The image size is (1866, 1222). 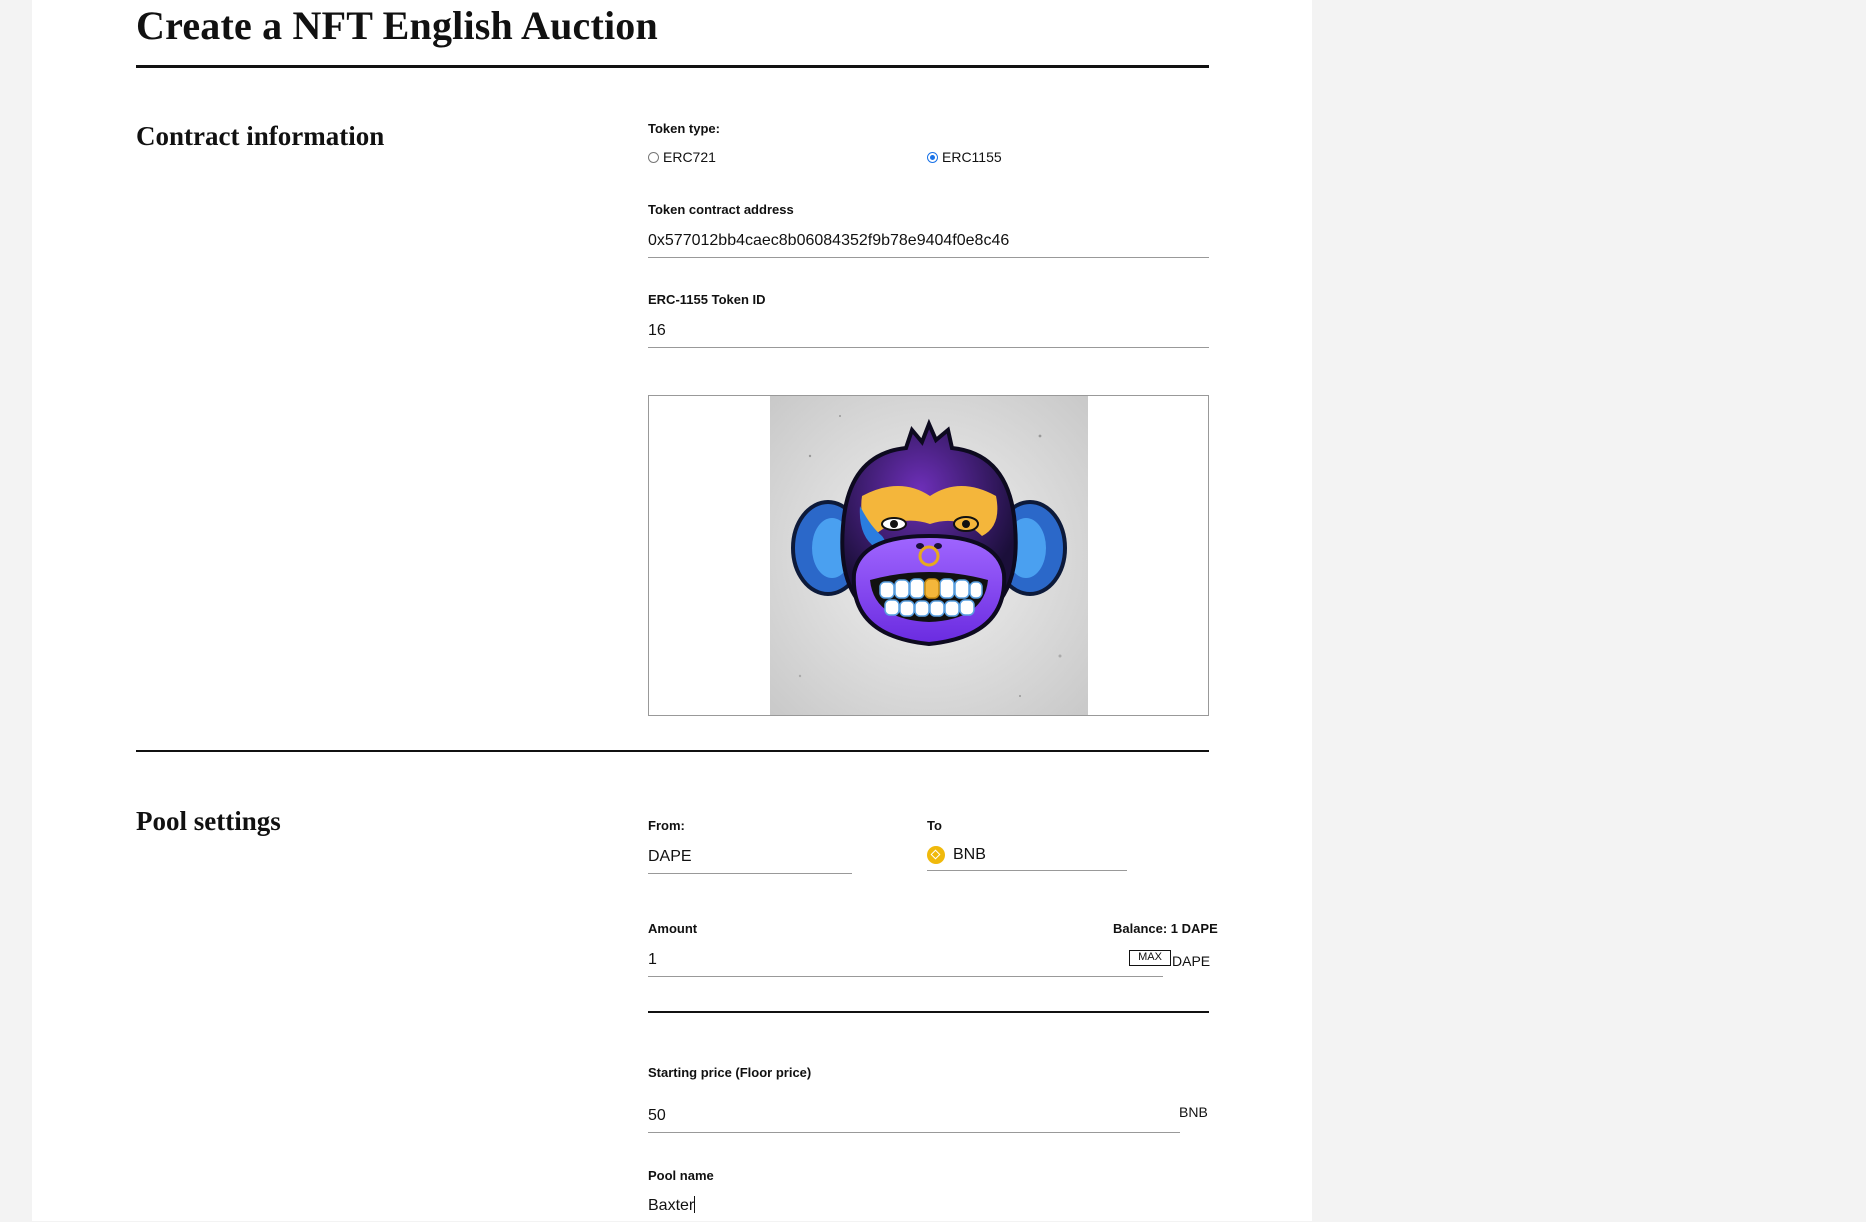 What do you see at coordinates (397, 25) in the screenshot?
I see `page-title: Create a NFT English Auction` at bounding box center [397, 25].